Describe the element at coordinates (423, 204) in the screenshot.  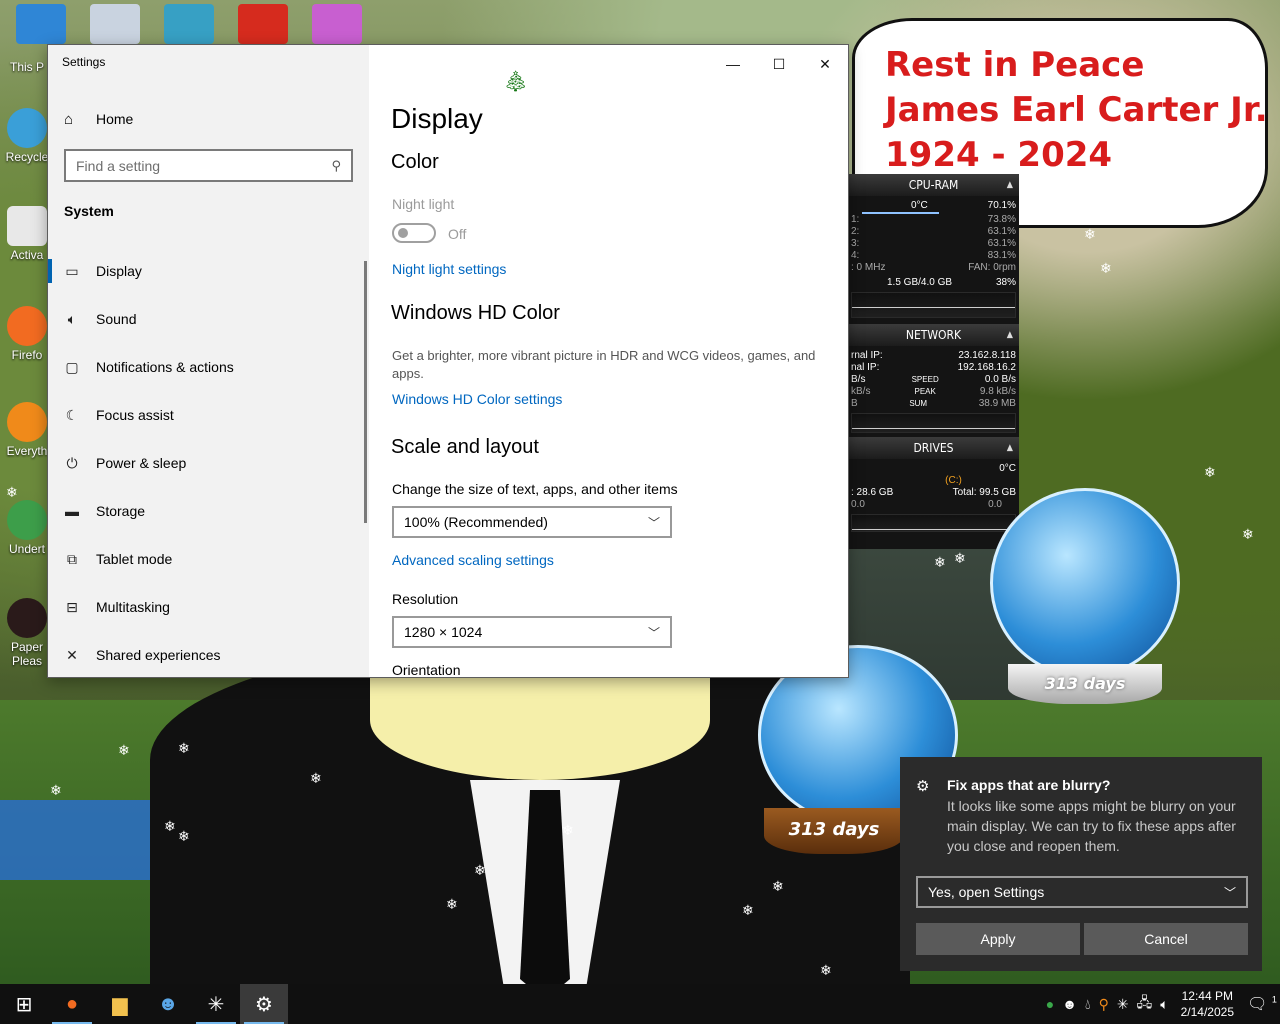
I see `night-light-label: Night light` at that location.